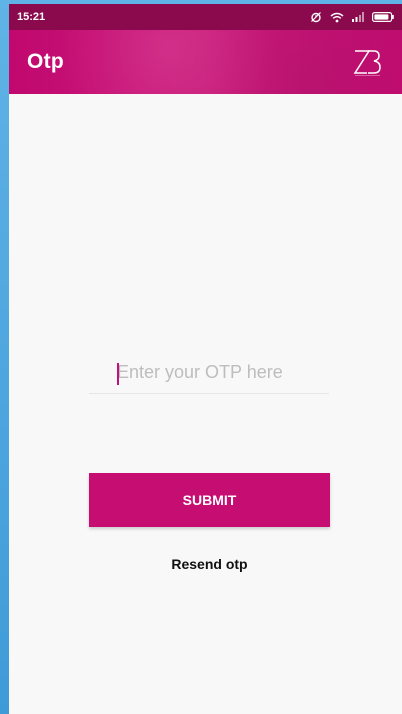  I want to click on otp-input, so click(209, 372).